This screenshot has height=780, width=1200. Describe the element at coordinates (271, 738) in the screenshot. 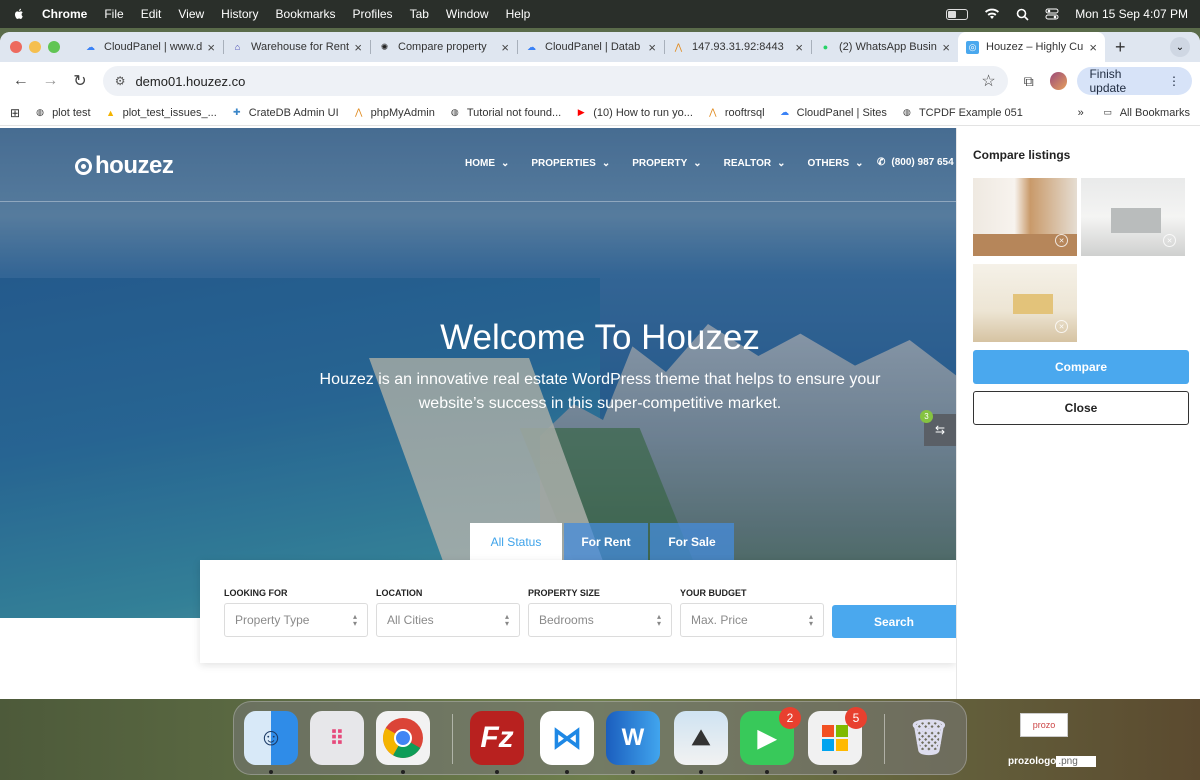

I see `finder-icon: ☺` at that location.